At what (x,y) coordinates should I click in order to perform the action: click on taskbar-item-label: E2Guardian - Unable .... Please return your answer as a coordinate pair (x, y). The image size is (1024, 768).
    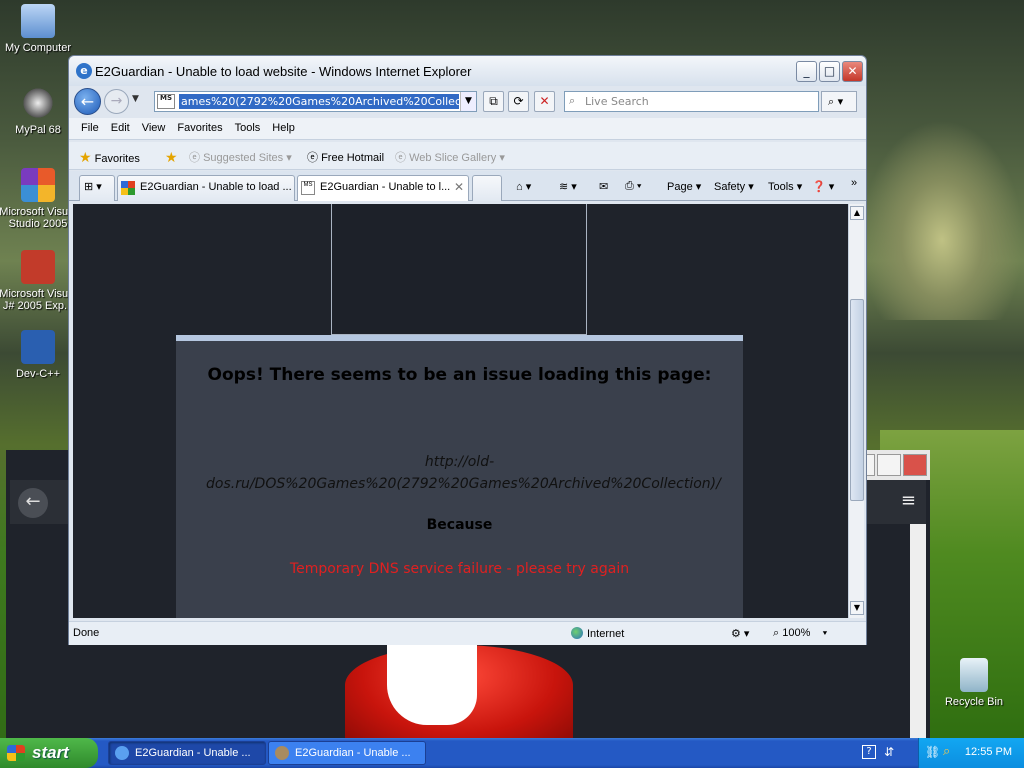
    Looking at the image, I should click on (353, 753).